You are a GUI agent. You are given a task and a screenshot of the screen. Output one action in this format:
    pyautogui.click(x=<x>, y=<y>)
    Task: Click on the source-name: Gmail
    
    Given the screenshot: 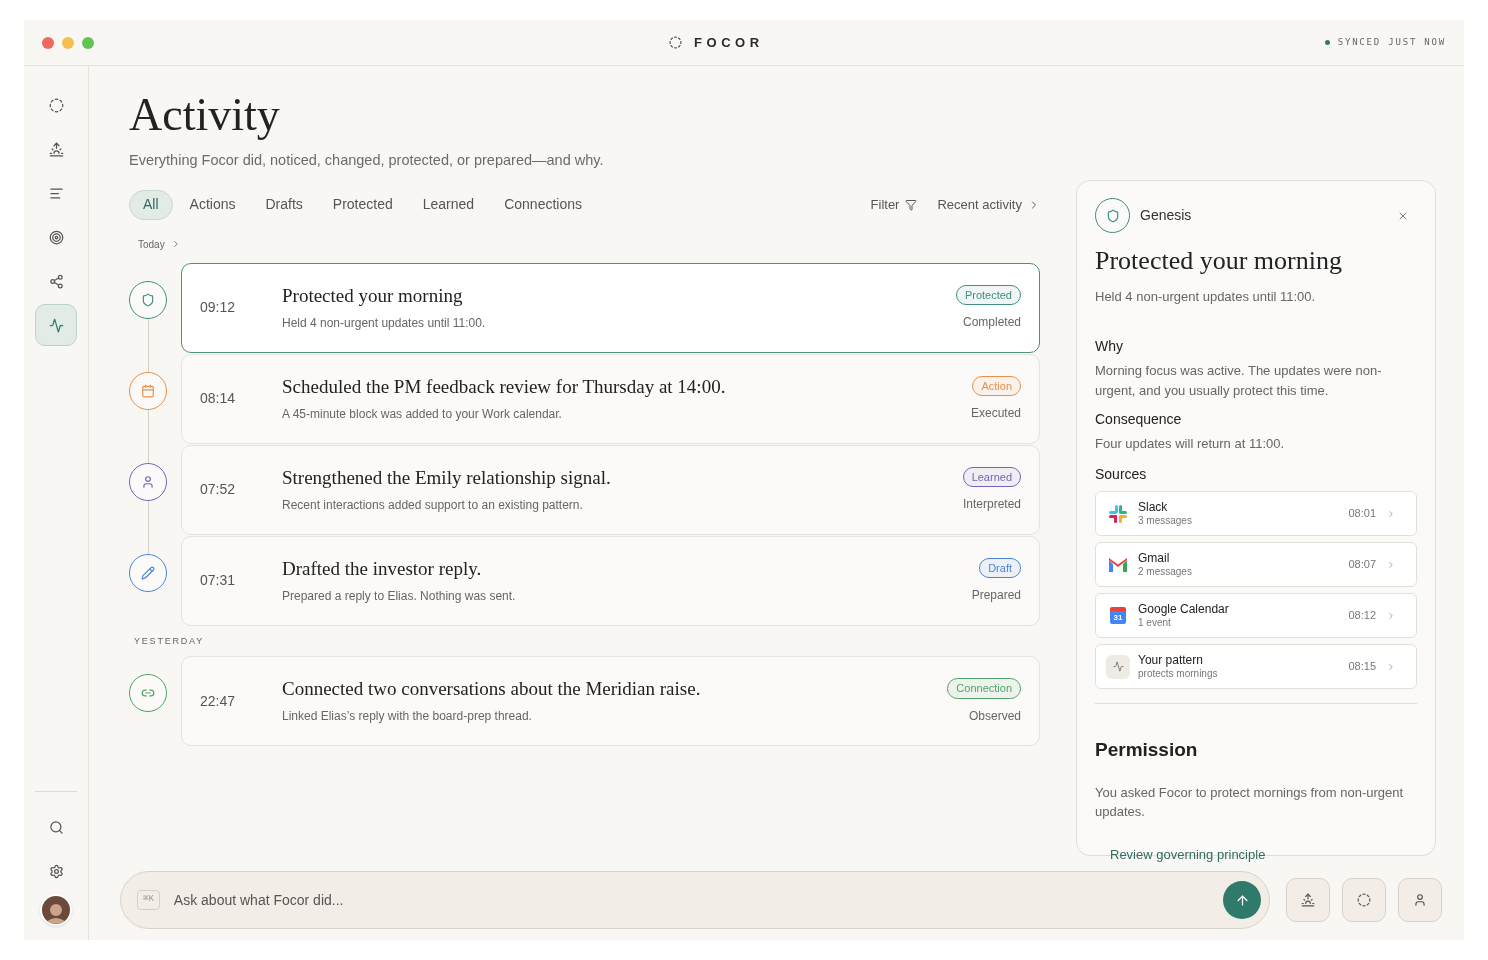 What is the action you would take?
    pyautogui.click(x=1154, y=558)
    